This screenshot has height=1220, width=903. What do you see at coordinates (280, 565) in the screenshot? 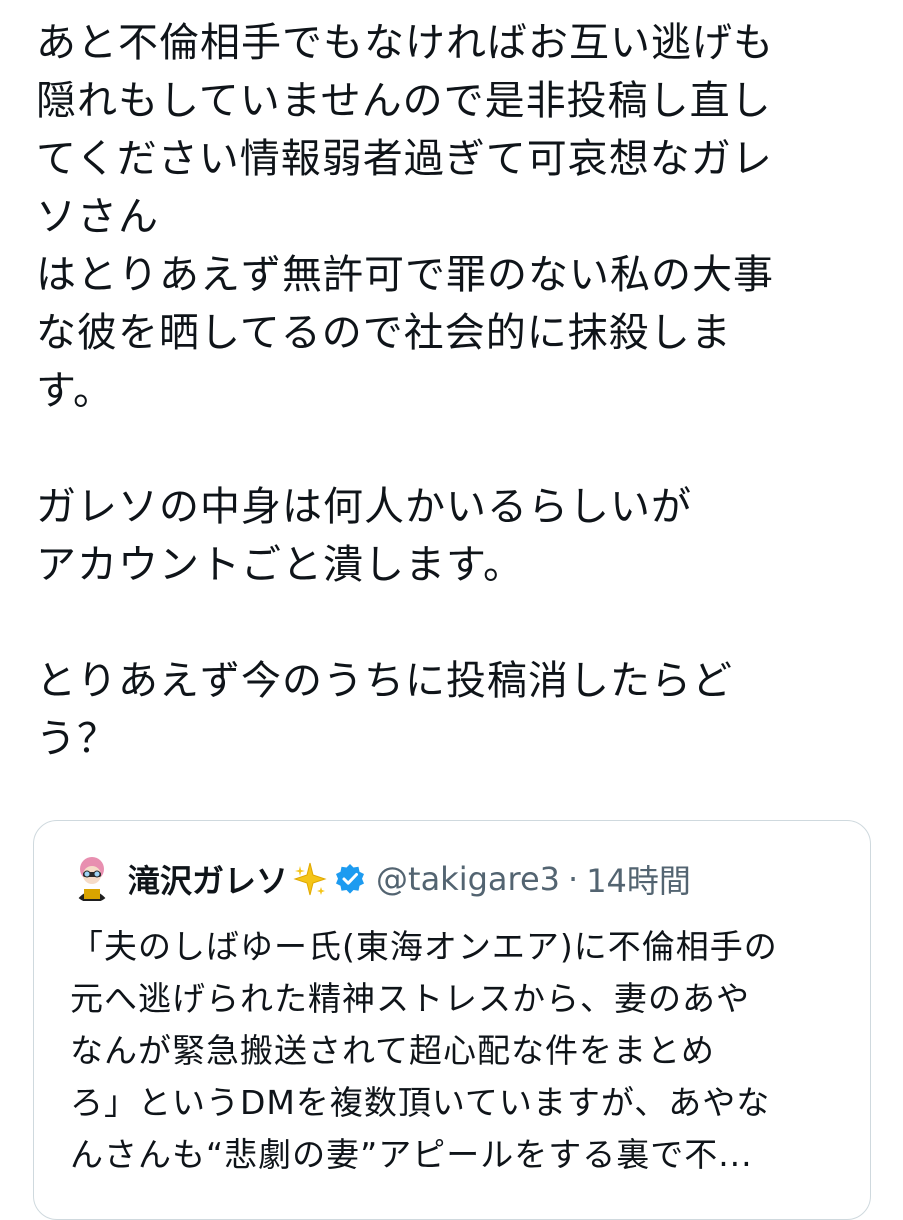
I see `tweet-text-line: アカウントごと潰します。` at bounding box center [280, 565].